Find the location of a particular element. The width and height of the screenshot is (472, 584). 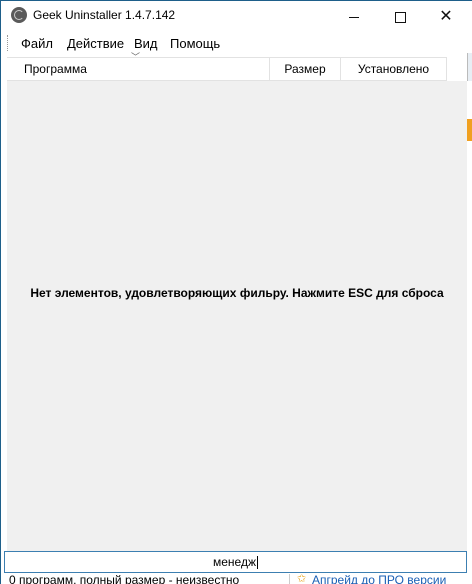

menu-grip is located at coordinates (8, 43).